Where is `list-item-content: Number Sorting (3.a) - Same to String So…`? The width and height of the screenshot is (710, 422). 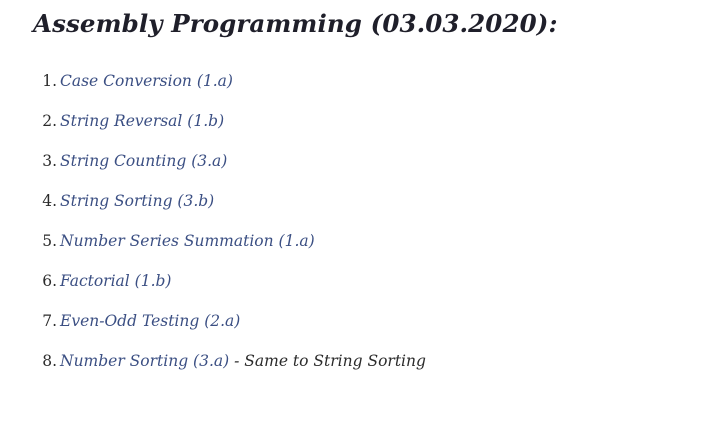 list-item-content: Number Sorting (3.a) - Same to String So… is located at coordinates (243, 361).